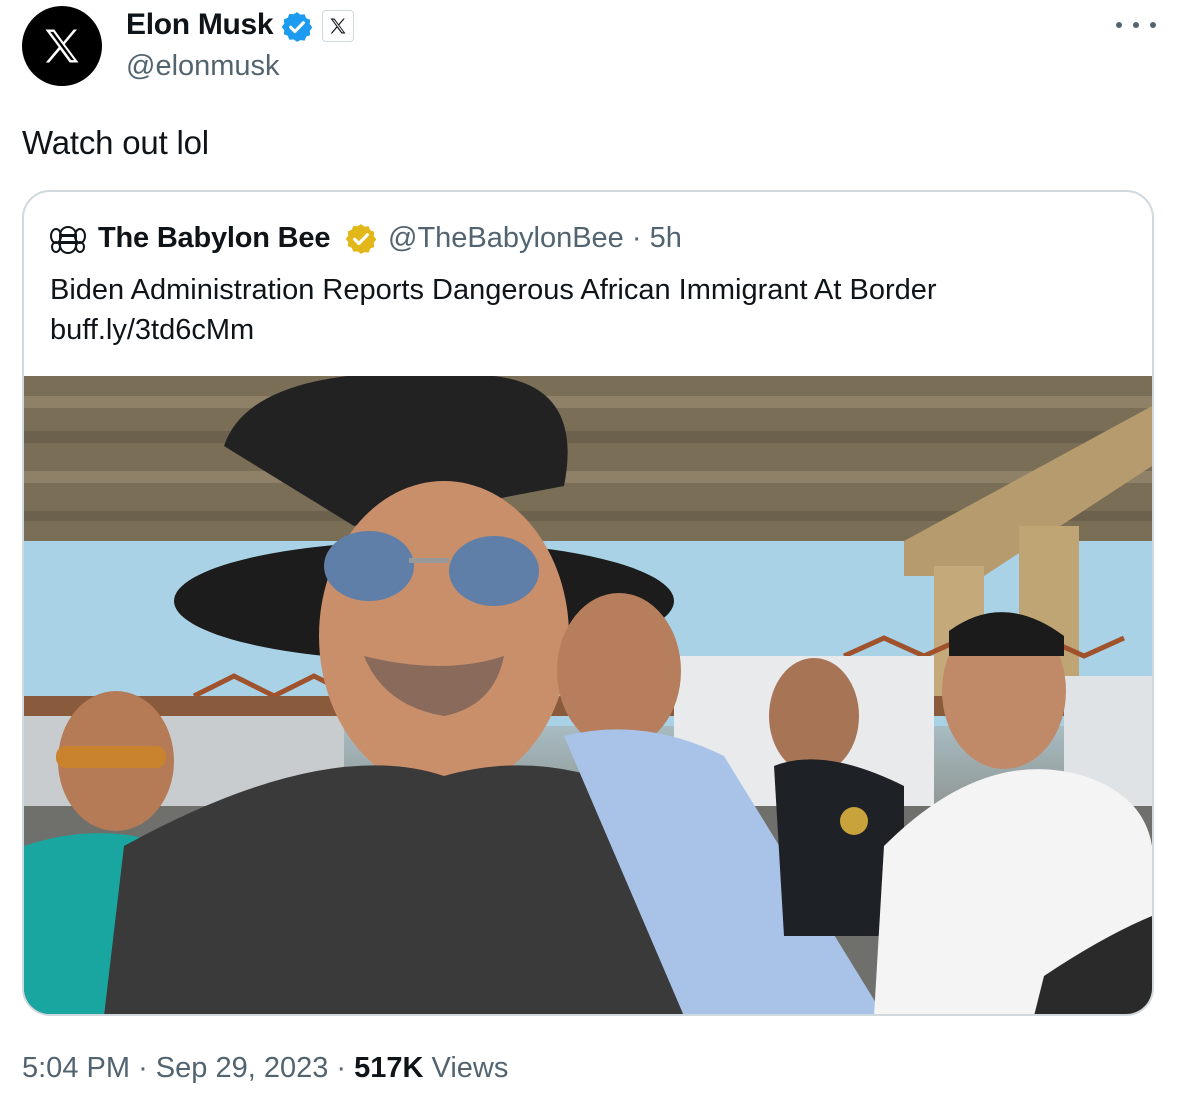  I want to click on author-avatar, so click(62, 46).